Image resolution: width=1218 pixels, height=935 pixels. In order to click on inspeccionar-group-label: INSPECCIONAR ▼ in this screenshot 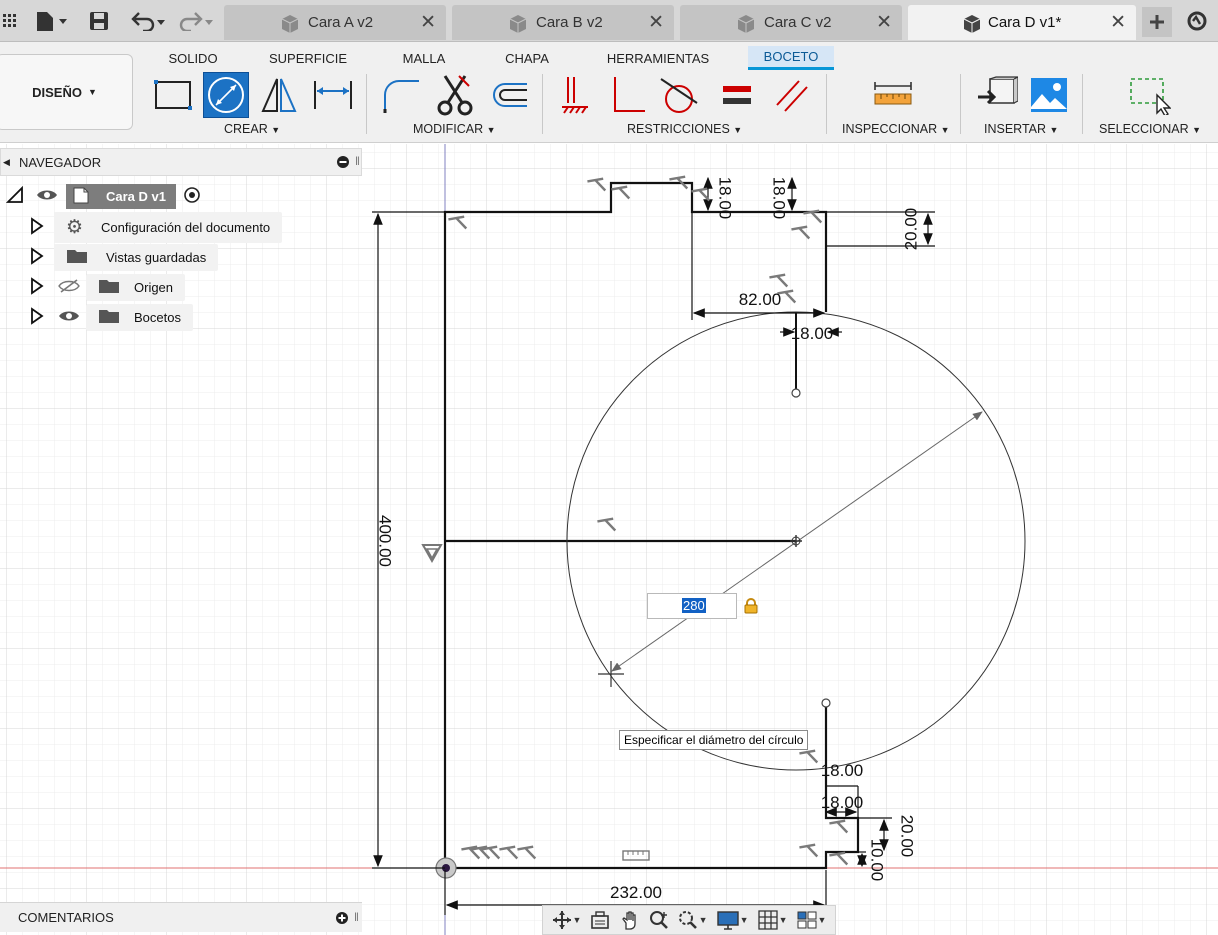, I will do `click(896, 129)`.